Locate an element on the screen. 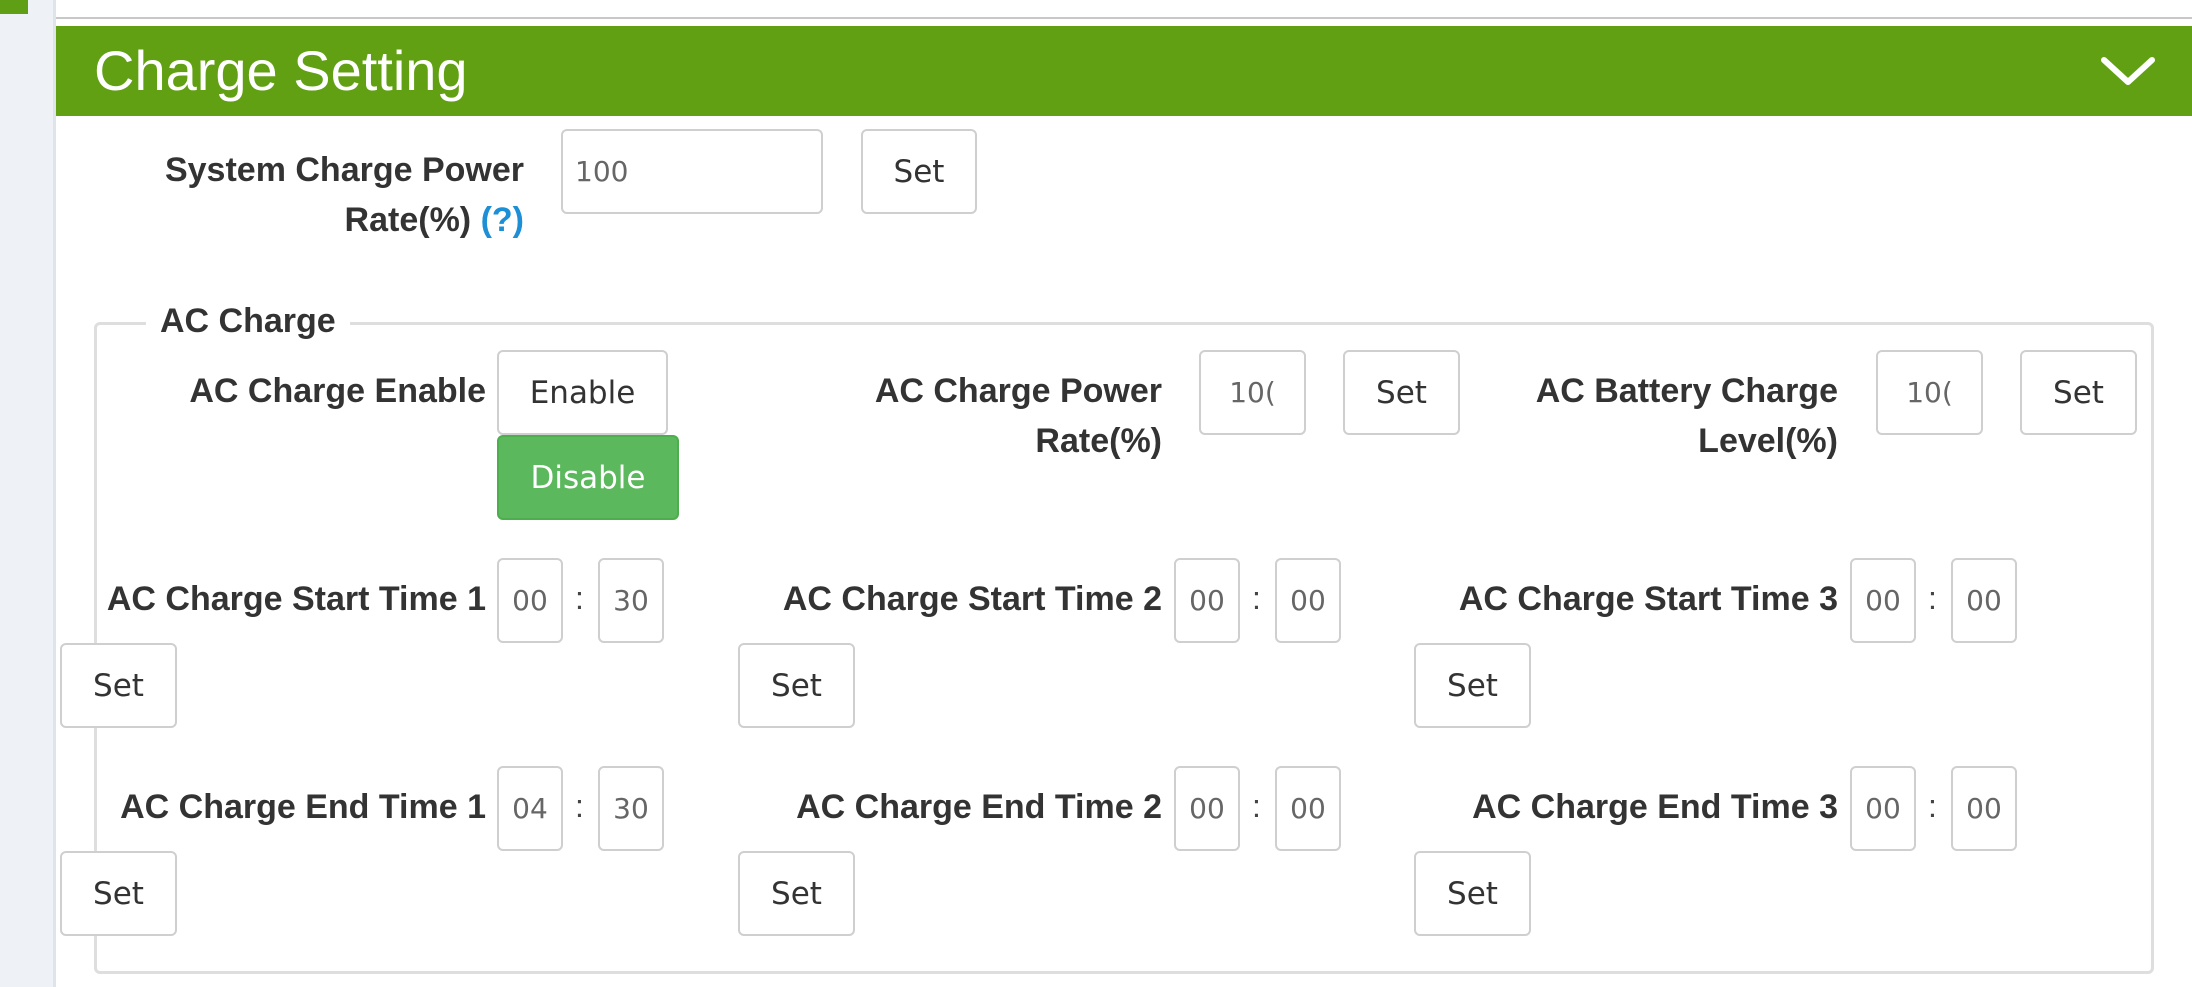 This screenshot has width=2192, height=987. ac-charge-end-time-1-label: AC Charge End Time 1 is located at coordinates (303, 807).